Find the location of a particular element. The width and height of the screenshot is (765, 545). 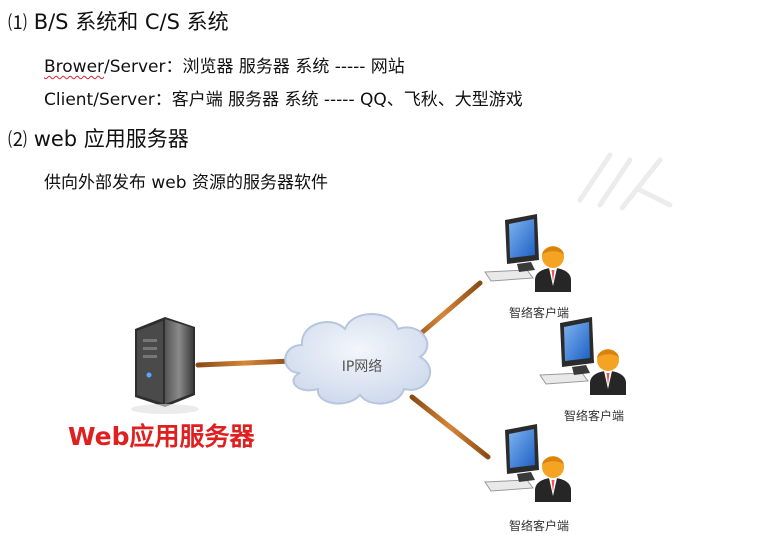

client-3: 智络客户端 is located at coordinates (528, 478).